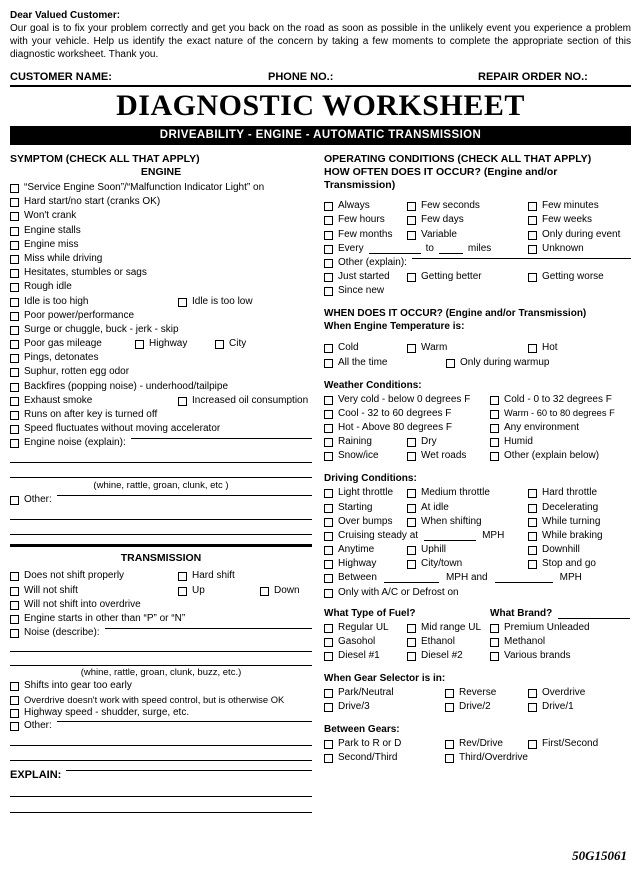 This screenshot has height=878, width=641. Describe the element at coordinates (161, 216) in the screenshot. I see `checkbox-row: Won't crank` at that location.